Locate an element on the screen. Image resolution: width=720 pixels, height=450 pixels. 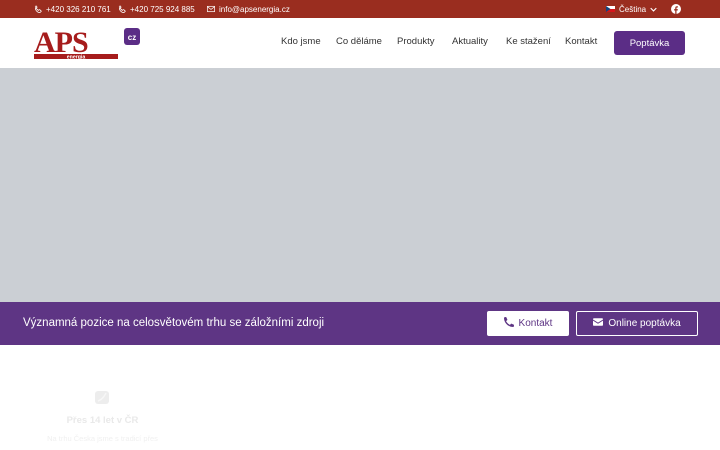
contact-button: Kontakt is located at coordinates (528, 323).